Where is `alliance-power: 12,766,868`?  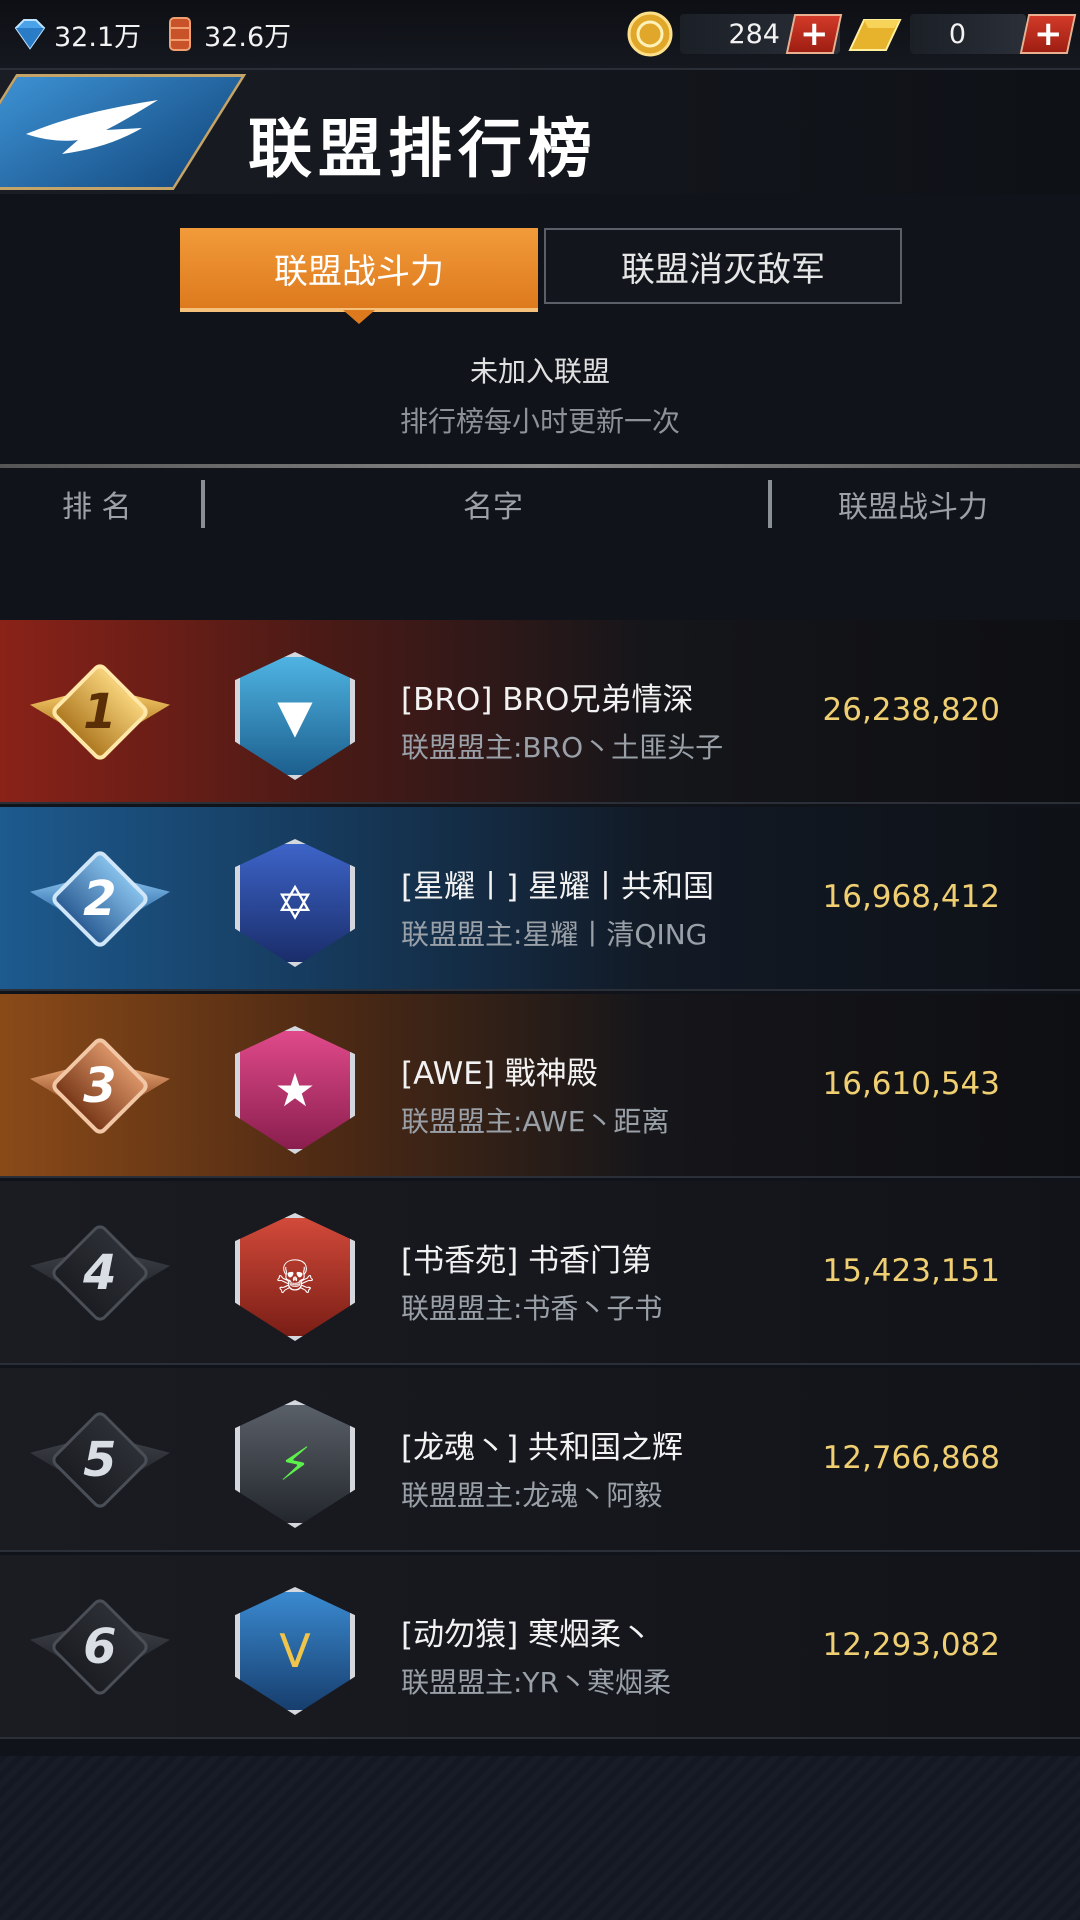 alliance-power: 12,766,868 is located at coordinates (911, 1458).